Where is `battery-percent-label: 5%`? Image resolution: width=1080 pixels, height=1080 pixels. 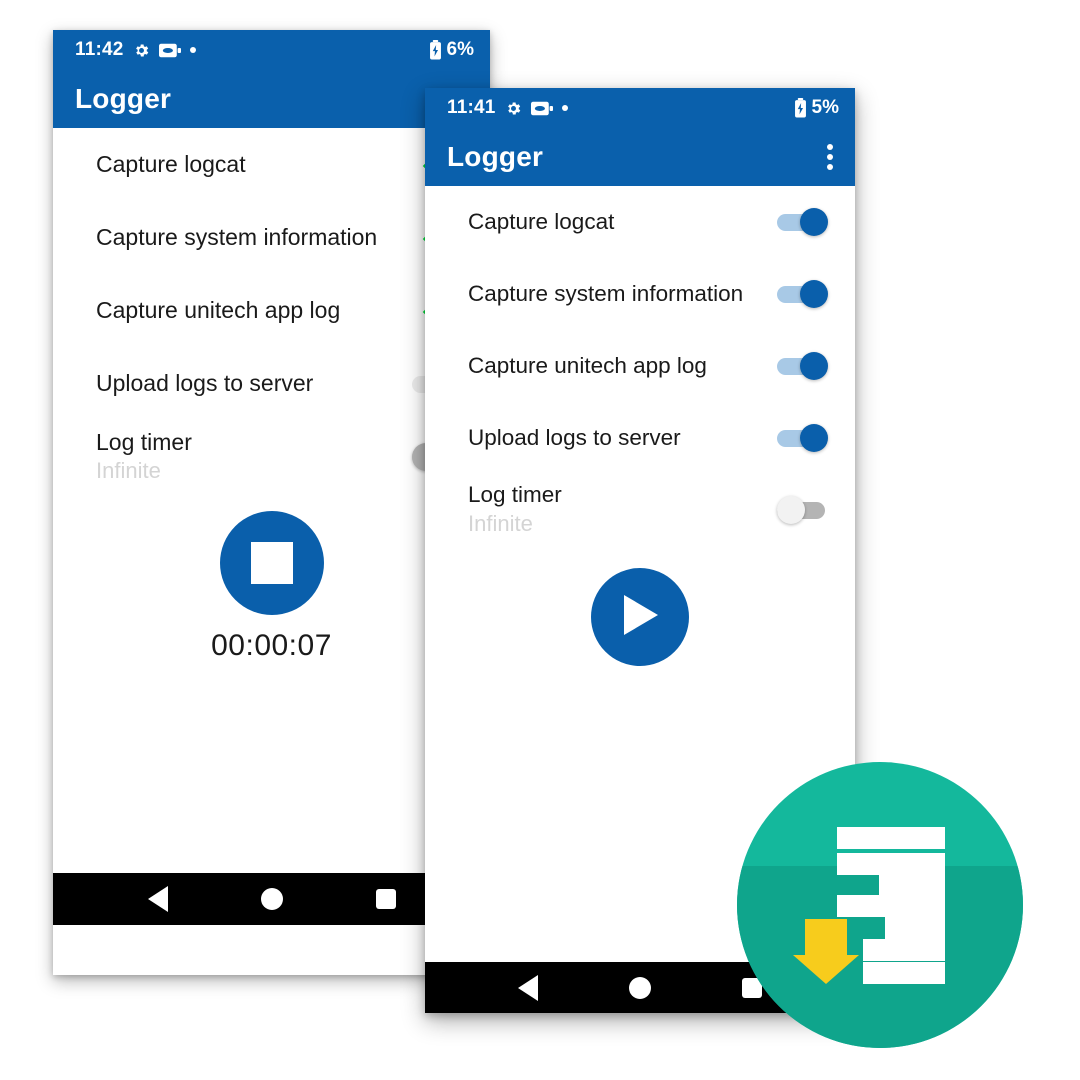 battery-percent-label: 5% is located at coordinates (825, 107).